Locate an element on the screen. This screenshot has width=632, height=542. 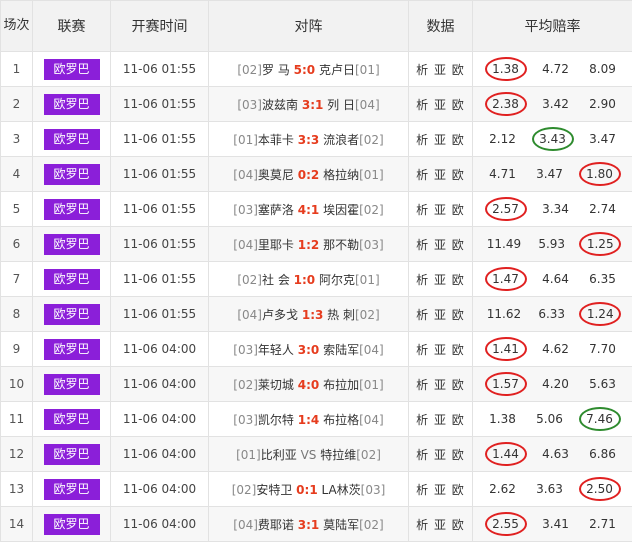
odds-cell: 1.385.067.46 is located at coordinates (552, 419).